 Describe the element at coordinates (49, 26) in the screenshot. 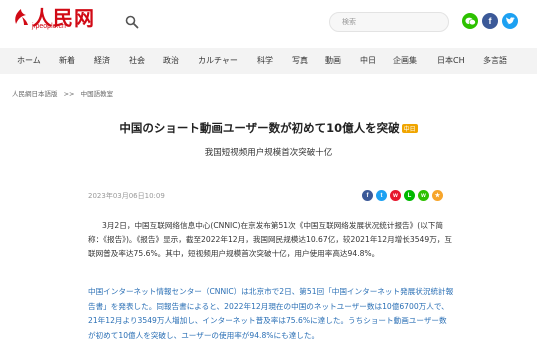

I see `logo-url: j.people.cn` at that location.